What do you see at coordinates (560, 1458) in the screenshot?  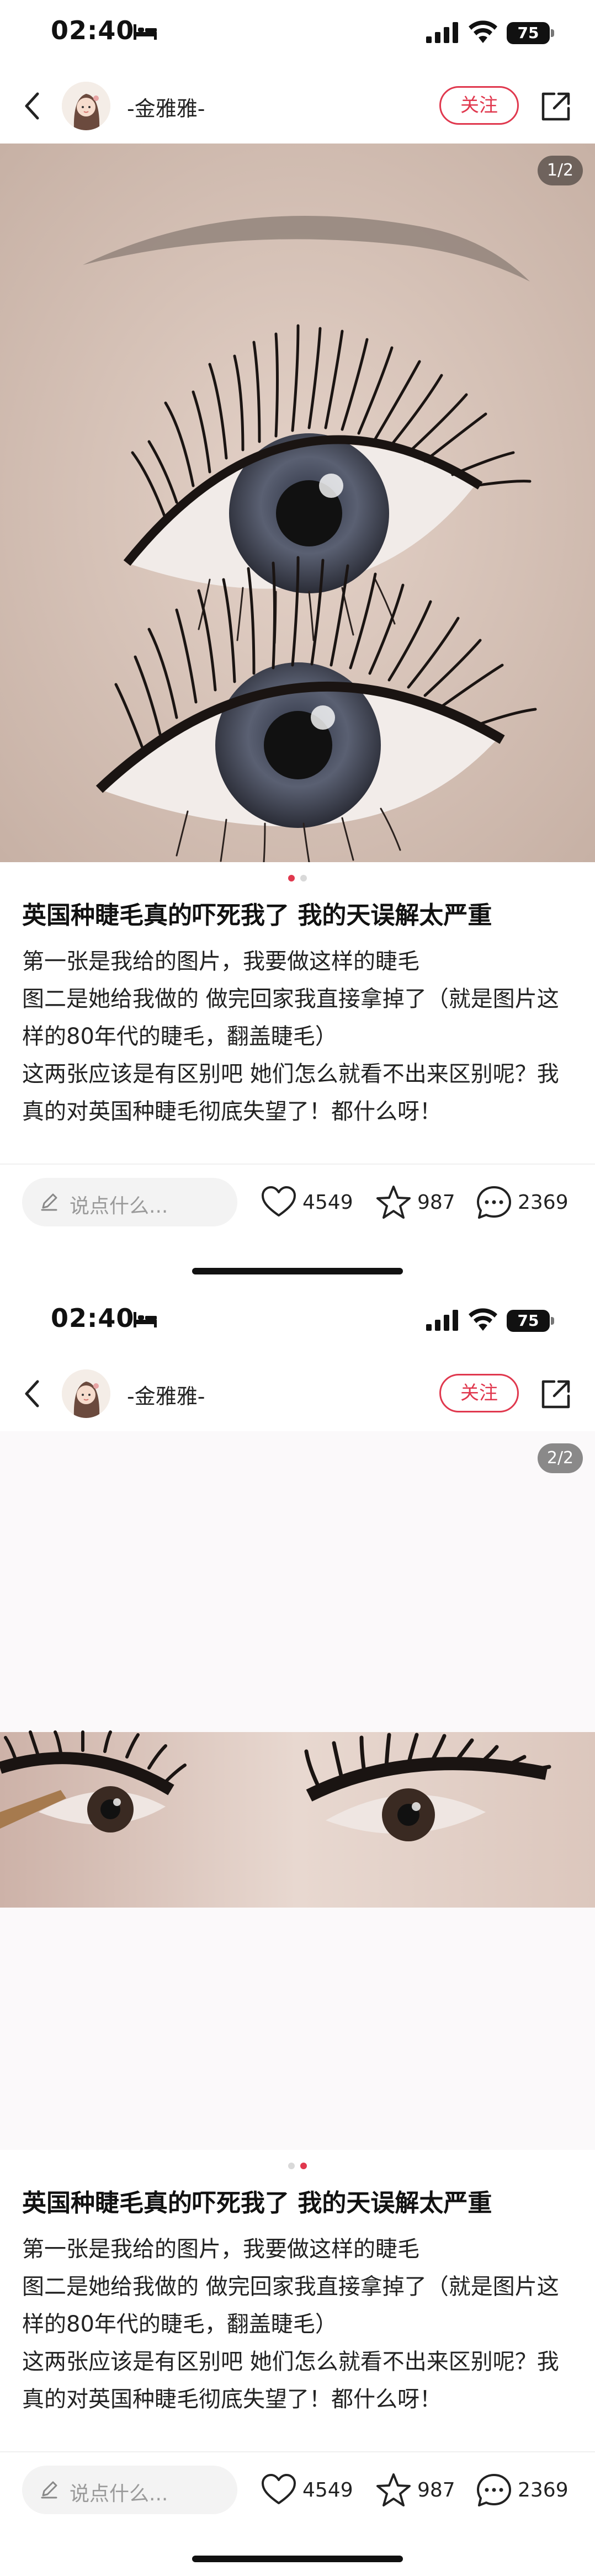 I see `image-counter: 2/2` at bounding box center [560, 1458].